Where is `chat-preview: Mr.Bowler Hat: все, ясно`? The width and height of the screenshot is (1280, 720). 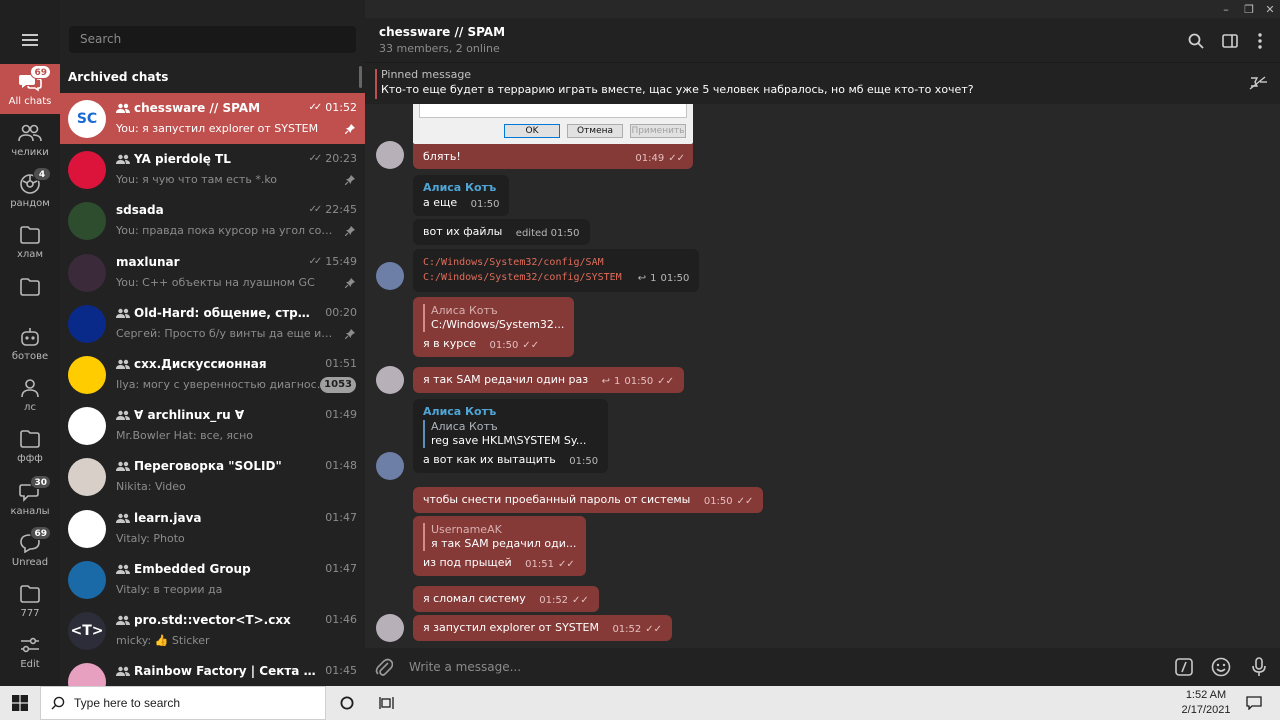
chat-preview: Mr.Bowler Hat: все, ясно is located at coordinates (185, 436).